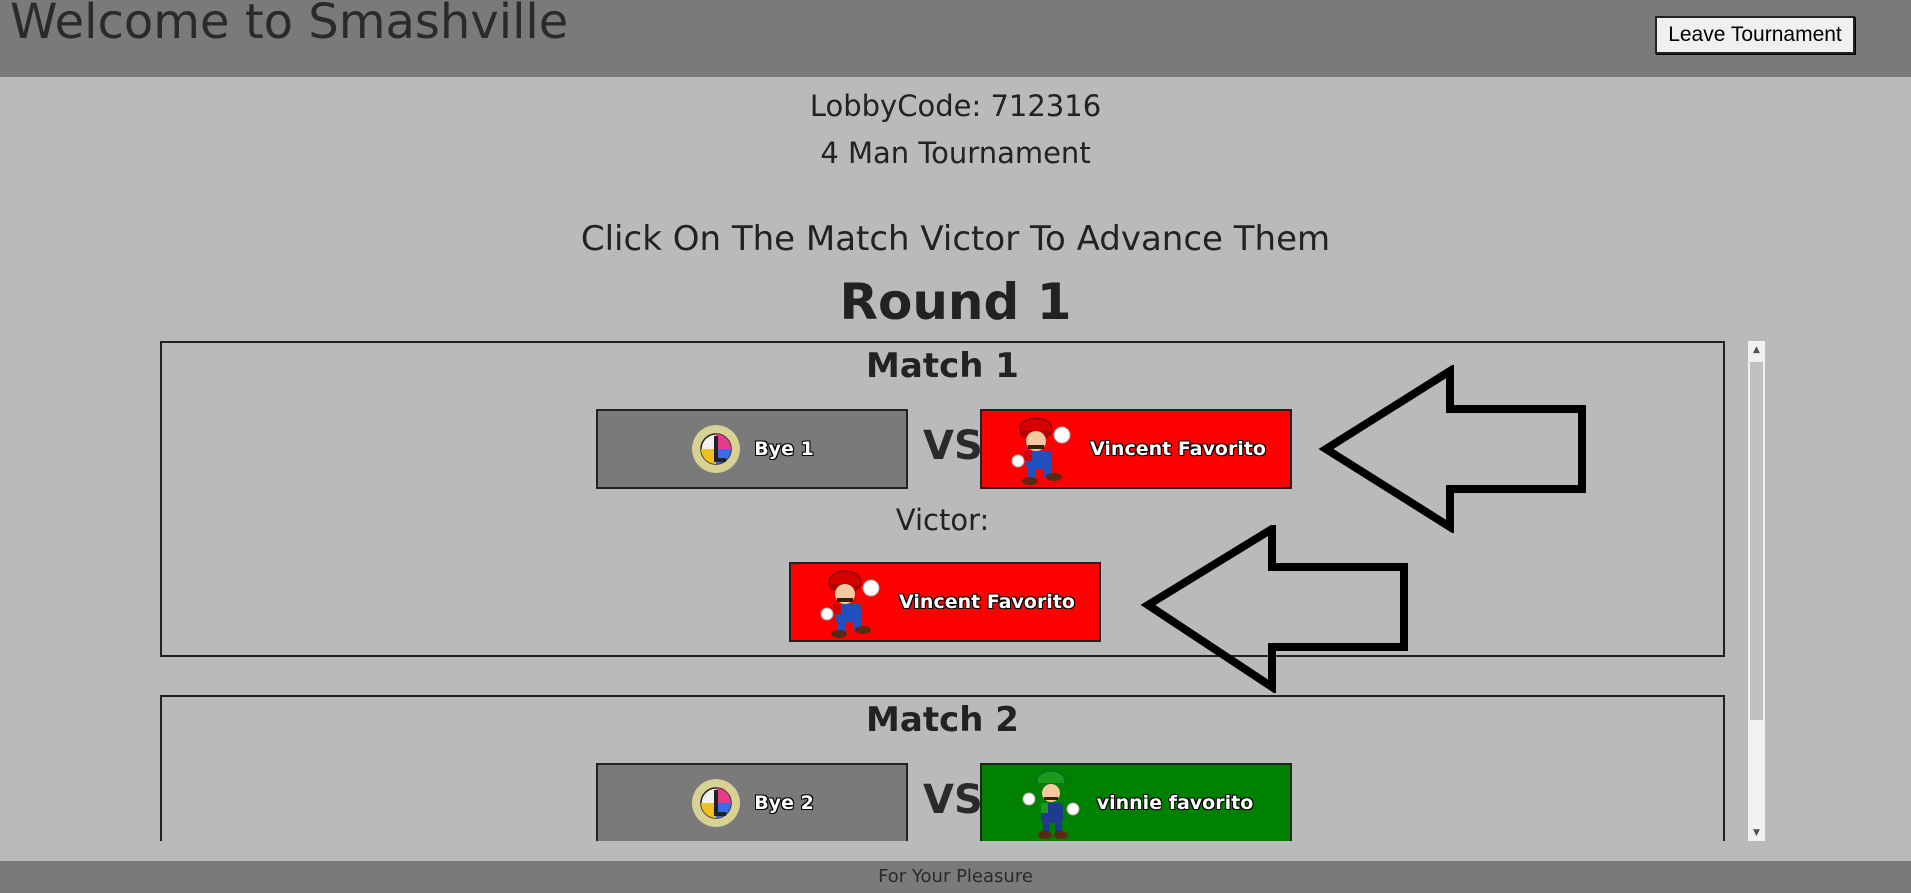 This screenshot has width=1911, height=893. I want to click on header-bar: Welcome to Smashville Leave Tournament, so click(955, 38).